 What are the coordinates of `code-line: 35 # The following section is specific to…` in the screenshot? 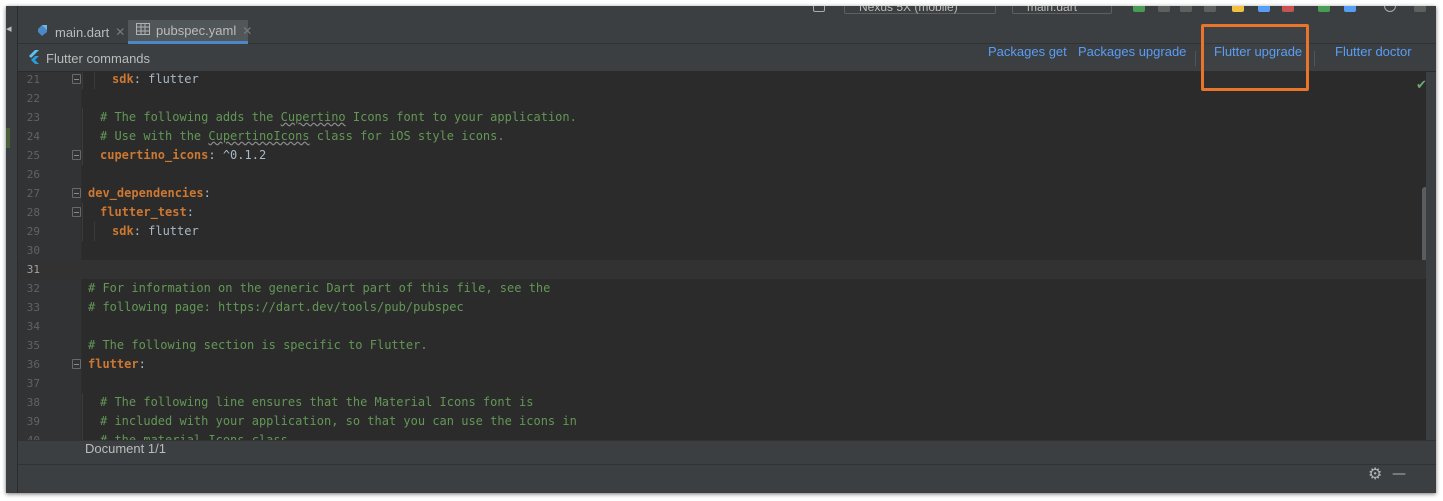 It's located at (722, 345).